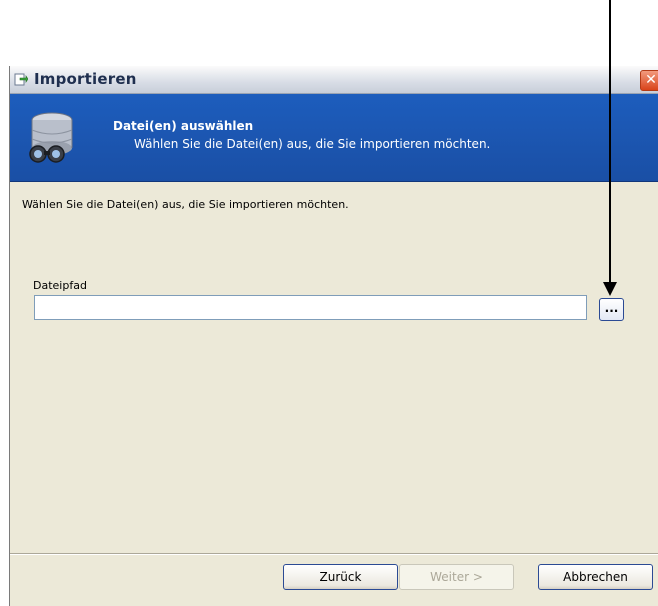 The height and width of the screenshot is (606, 658). I want to click on next-button: Weiter >, so click(456, 577).